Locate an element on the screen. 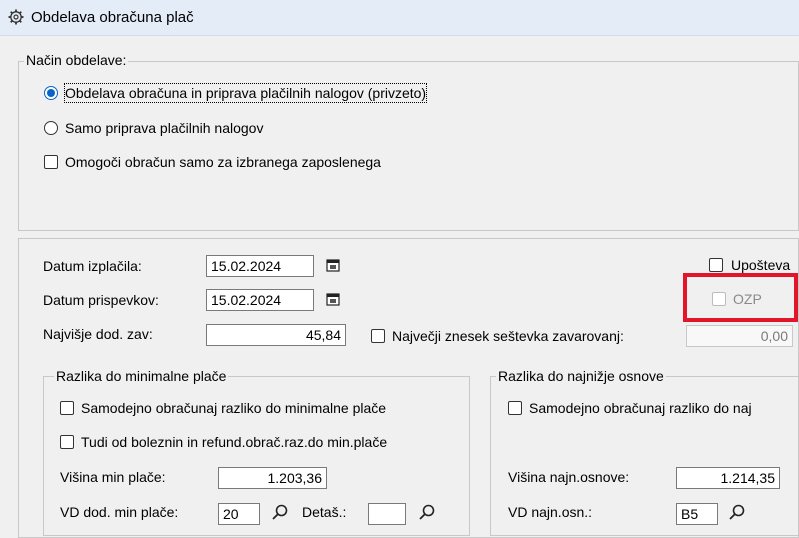  check-najvecji-znesek is located at coordinates (378, 336).